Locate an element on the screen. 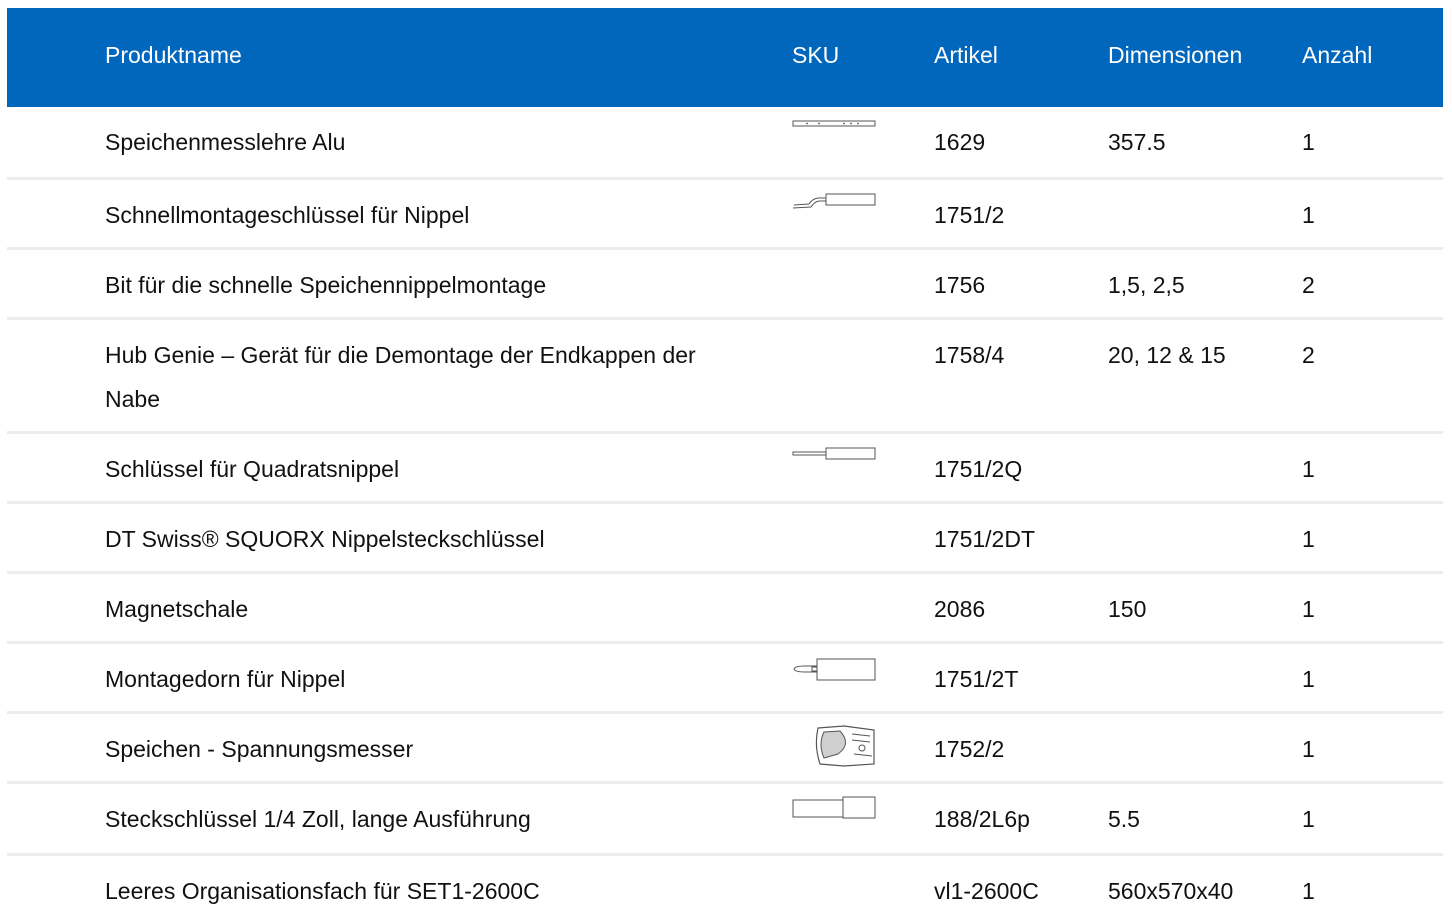 This screenshot has height=923, width=1452. article-number: 1758/4 is located at coordinates (969, 355).